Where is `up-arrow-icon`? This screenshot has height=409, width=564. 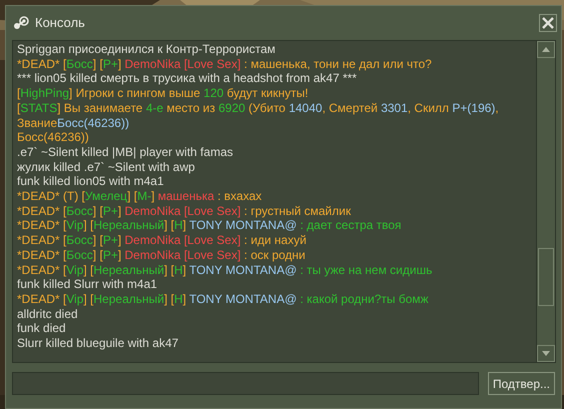 up-arrow-icon is located at coordinates (546, 49).